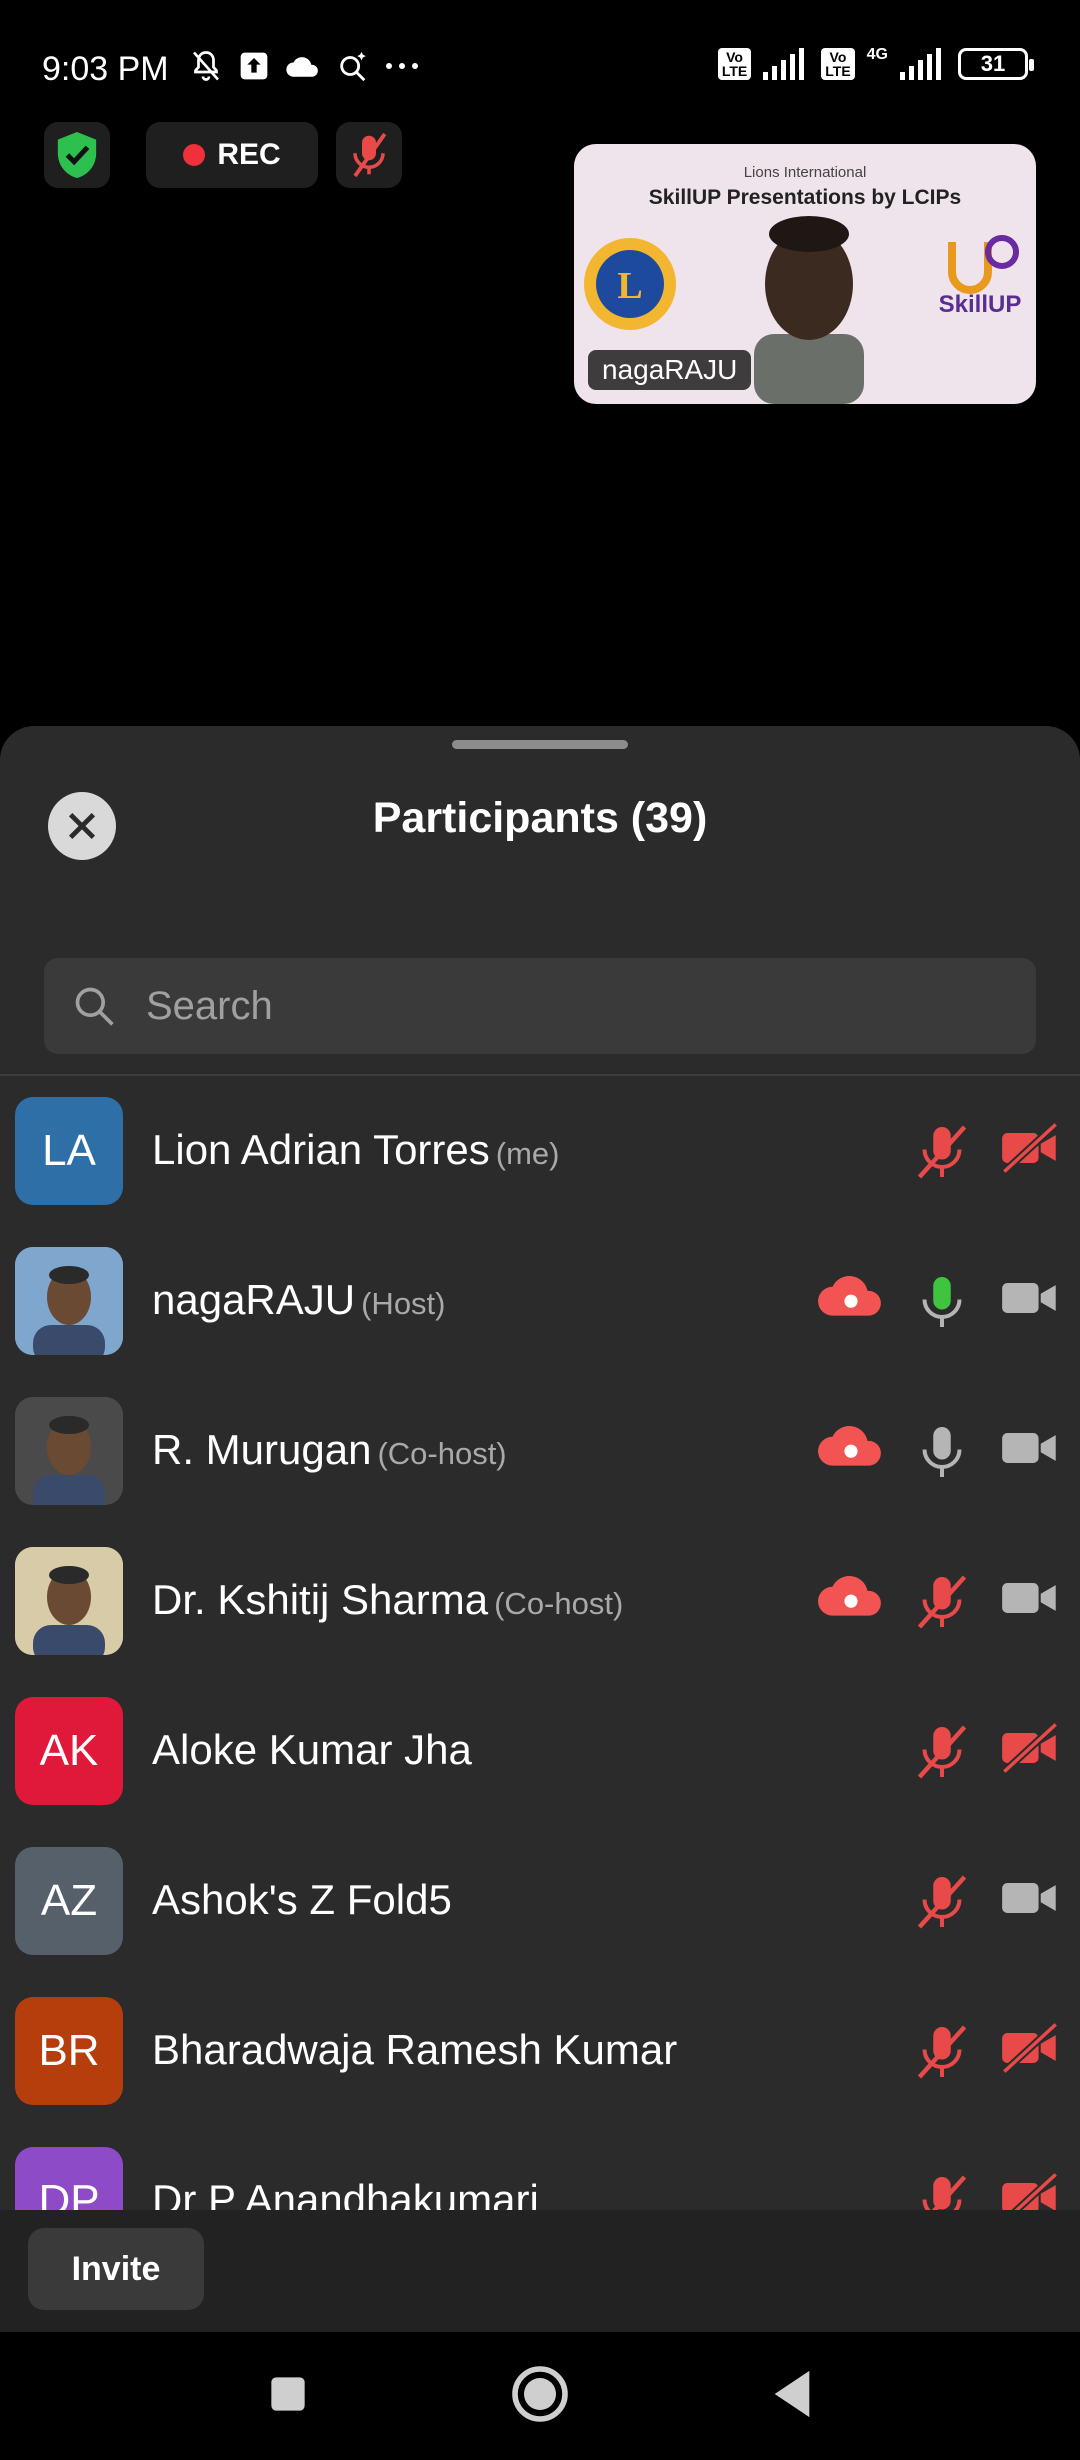 Image resolution: width=1080 pixels, height=2460 pixels. Describe the element at coordinates (69, 1751) in the screenshot. I see `avatar: AK` at that location.